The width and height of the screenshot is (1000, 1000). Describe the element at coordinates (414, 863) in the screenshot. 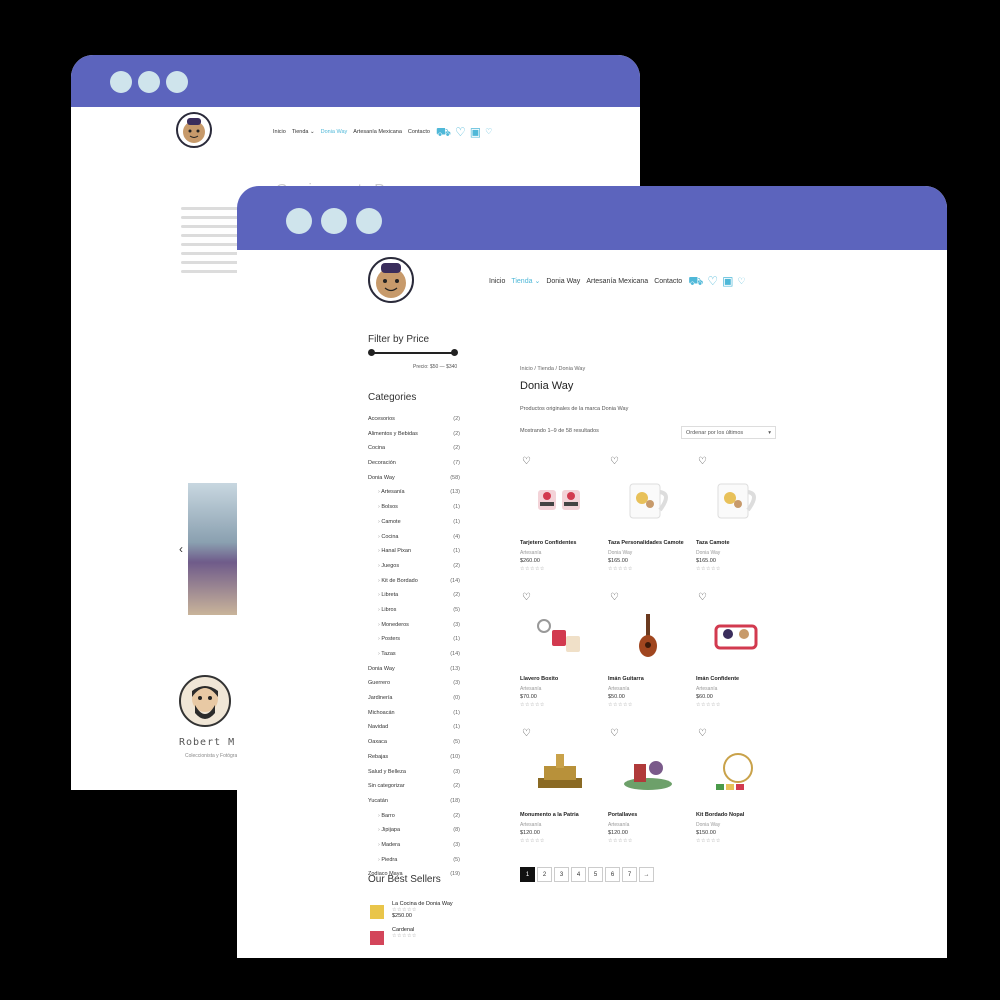

I see `subcategory-item: › Piedra (5)` at that location.